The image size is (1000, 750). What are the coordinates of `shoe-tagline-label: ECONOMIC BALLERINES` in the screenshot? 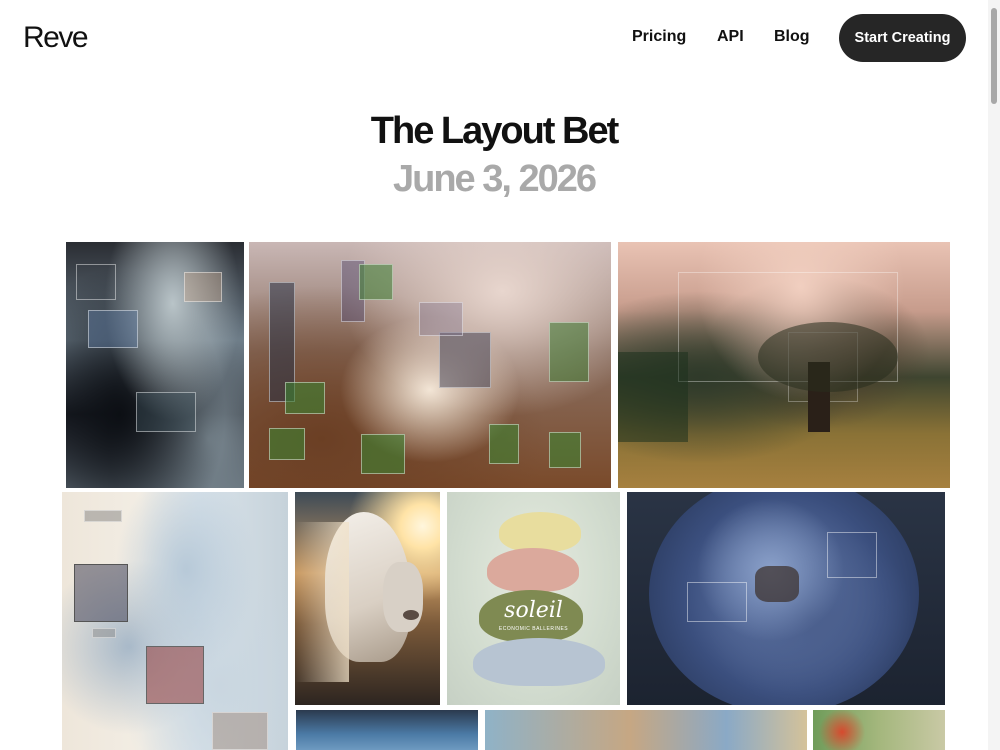 It's located at (533, 629).